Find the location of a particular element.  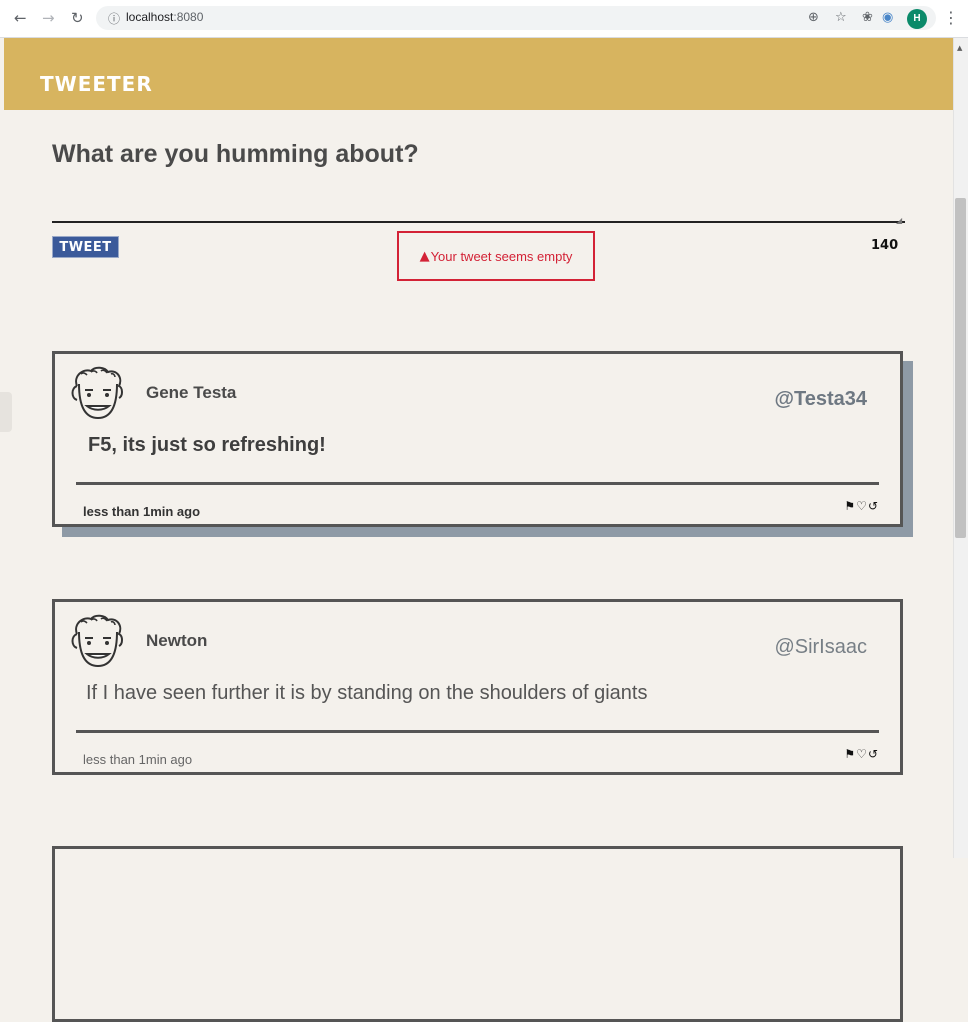

tweet-textarea is located at coordinates (478, 204).